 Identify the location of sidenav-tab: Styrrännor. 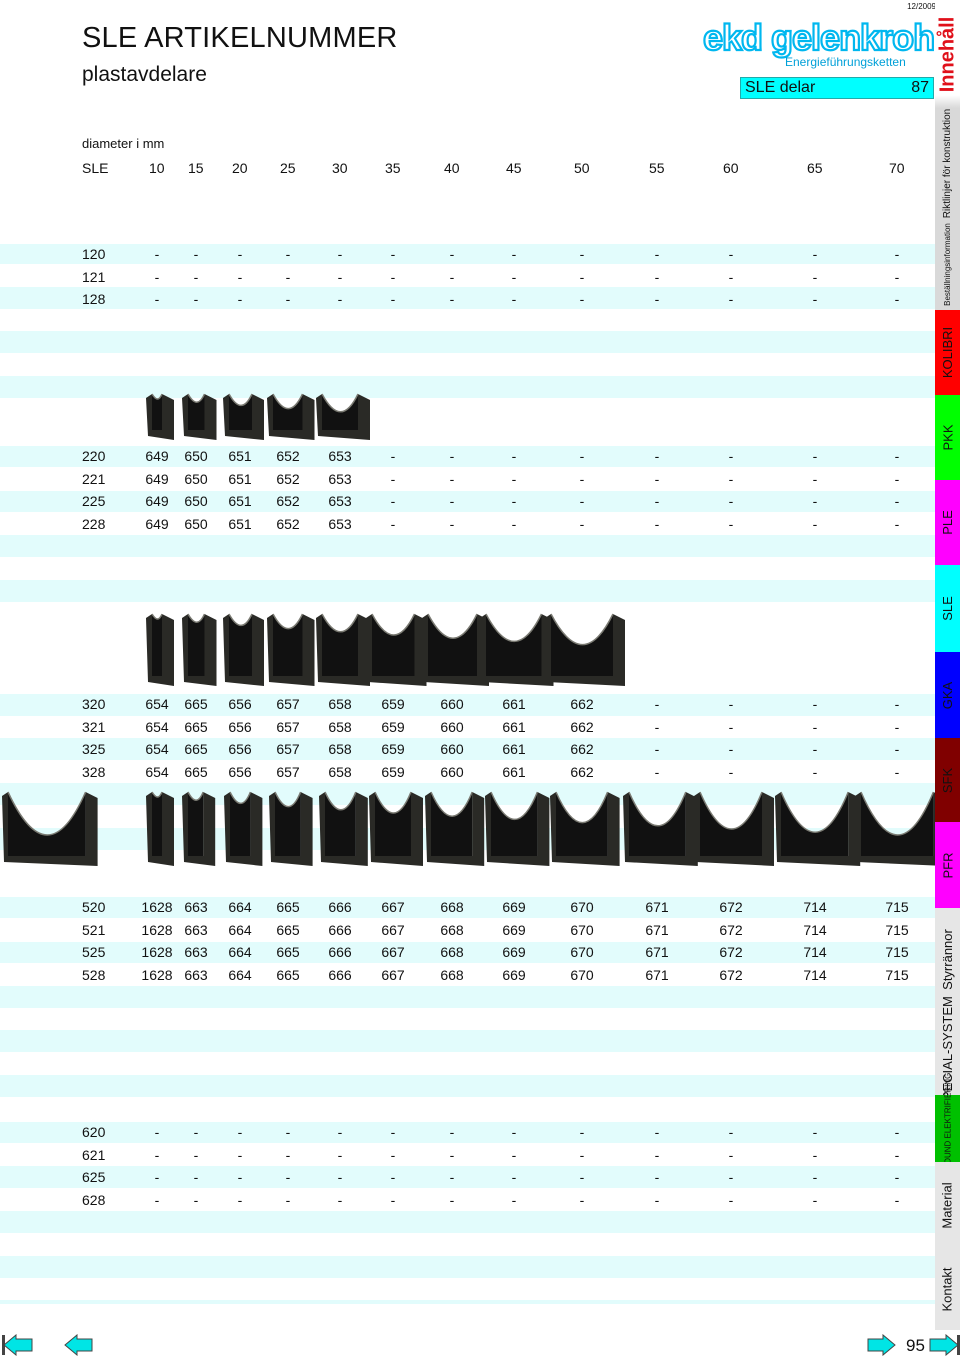
(947, 959).